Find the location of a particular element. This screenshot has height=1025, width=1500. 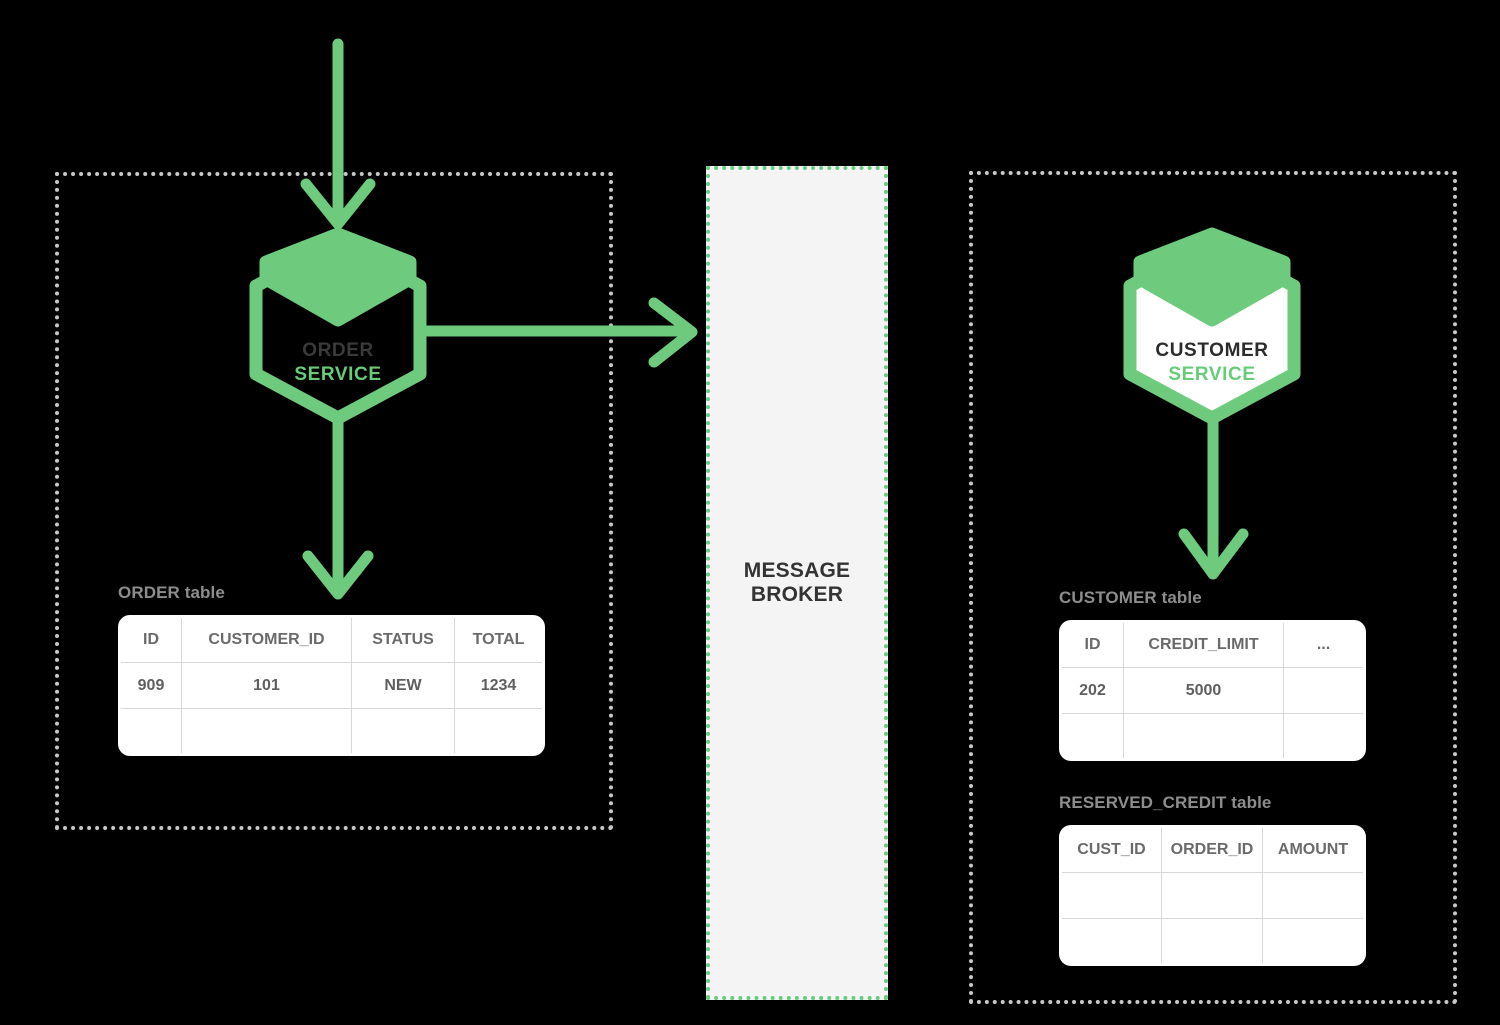

customer-table-body: ID CREDIT_LIMIT... 202 5000 is located at coordinates (1212, 690).